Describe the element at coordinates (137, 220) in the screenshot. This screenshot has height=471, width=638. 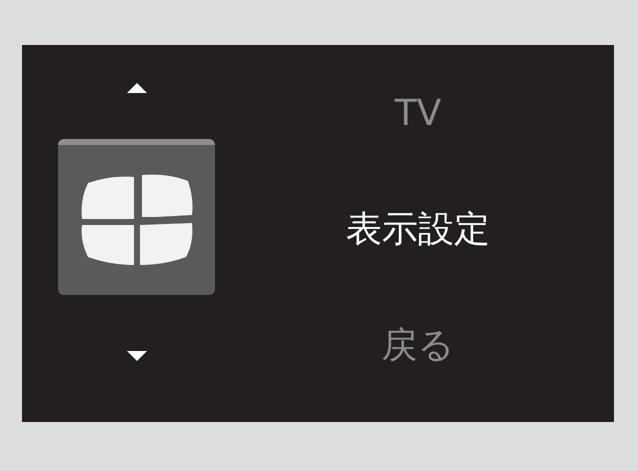
I see `screen-quadrants-icon` at that location.